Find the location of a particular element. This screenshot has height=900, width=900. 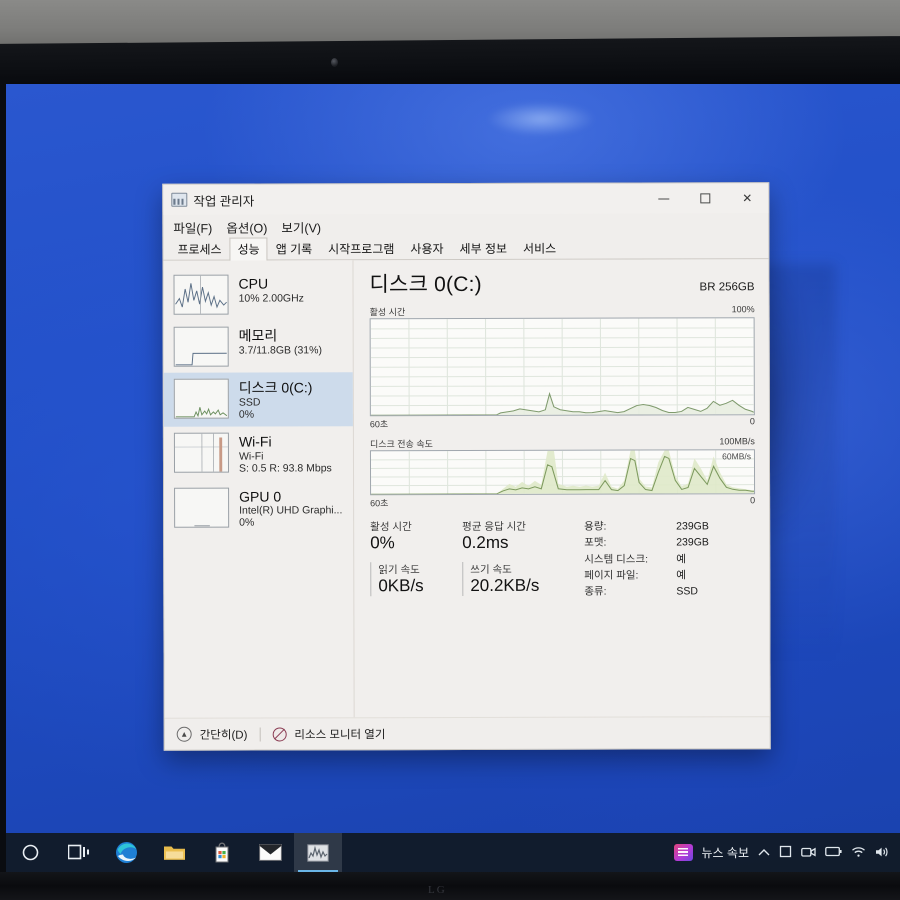

sidebar-item-sub: SSD is located at coordinates (249, 402).